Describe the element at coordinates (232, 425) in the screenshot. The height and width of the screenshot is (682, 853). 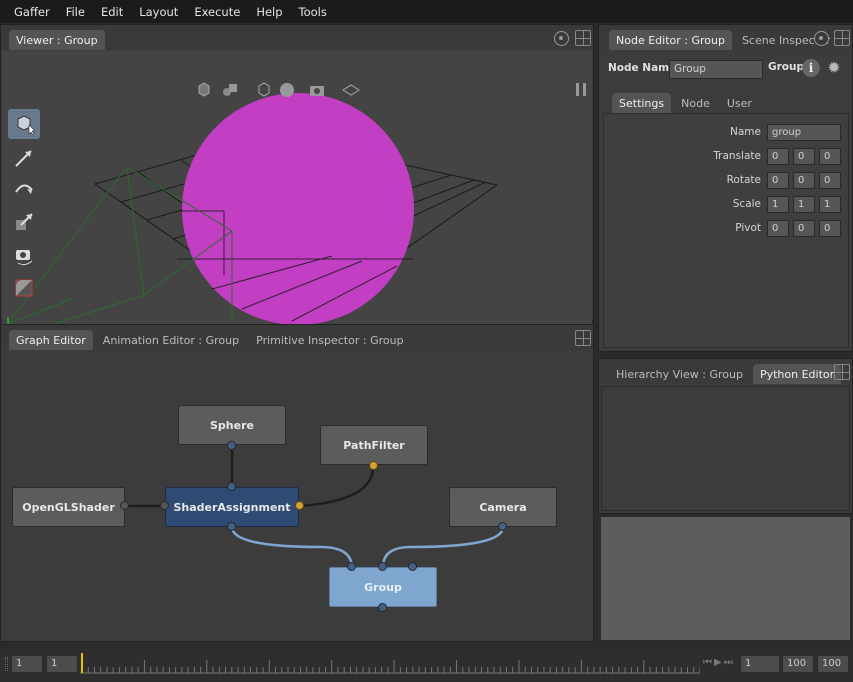
I see `node-sphere: Sphere` at that location.